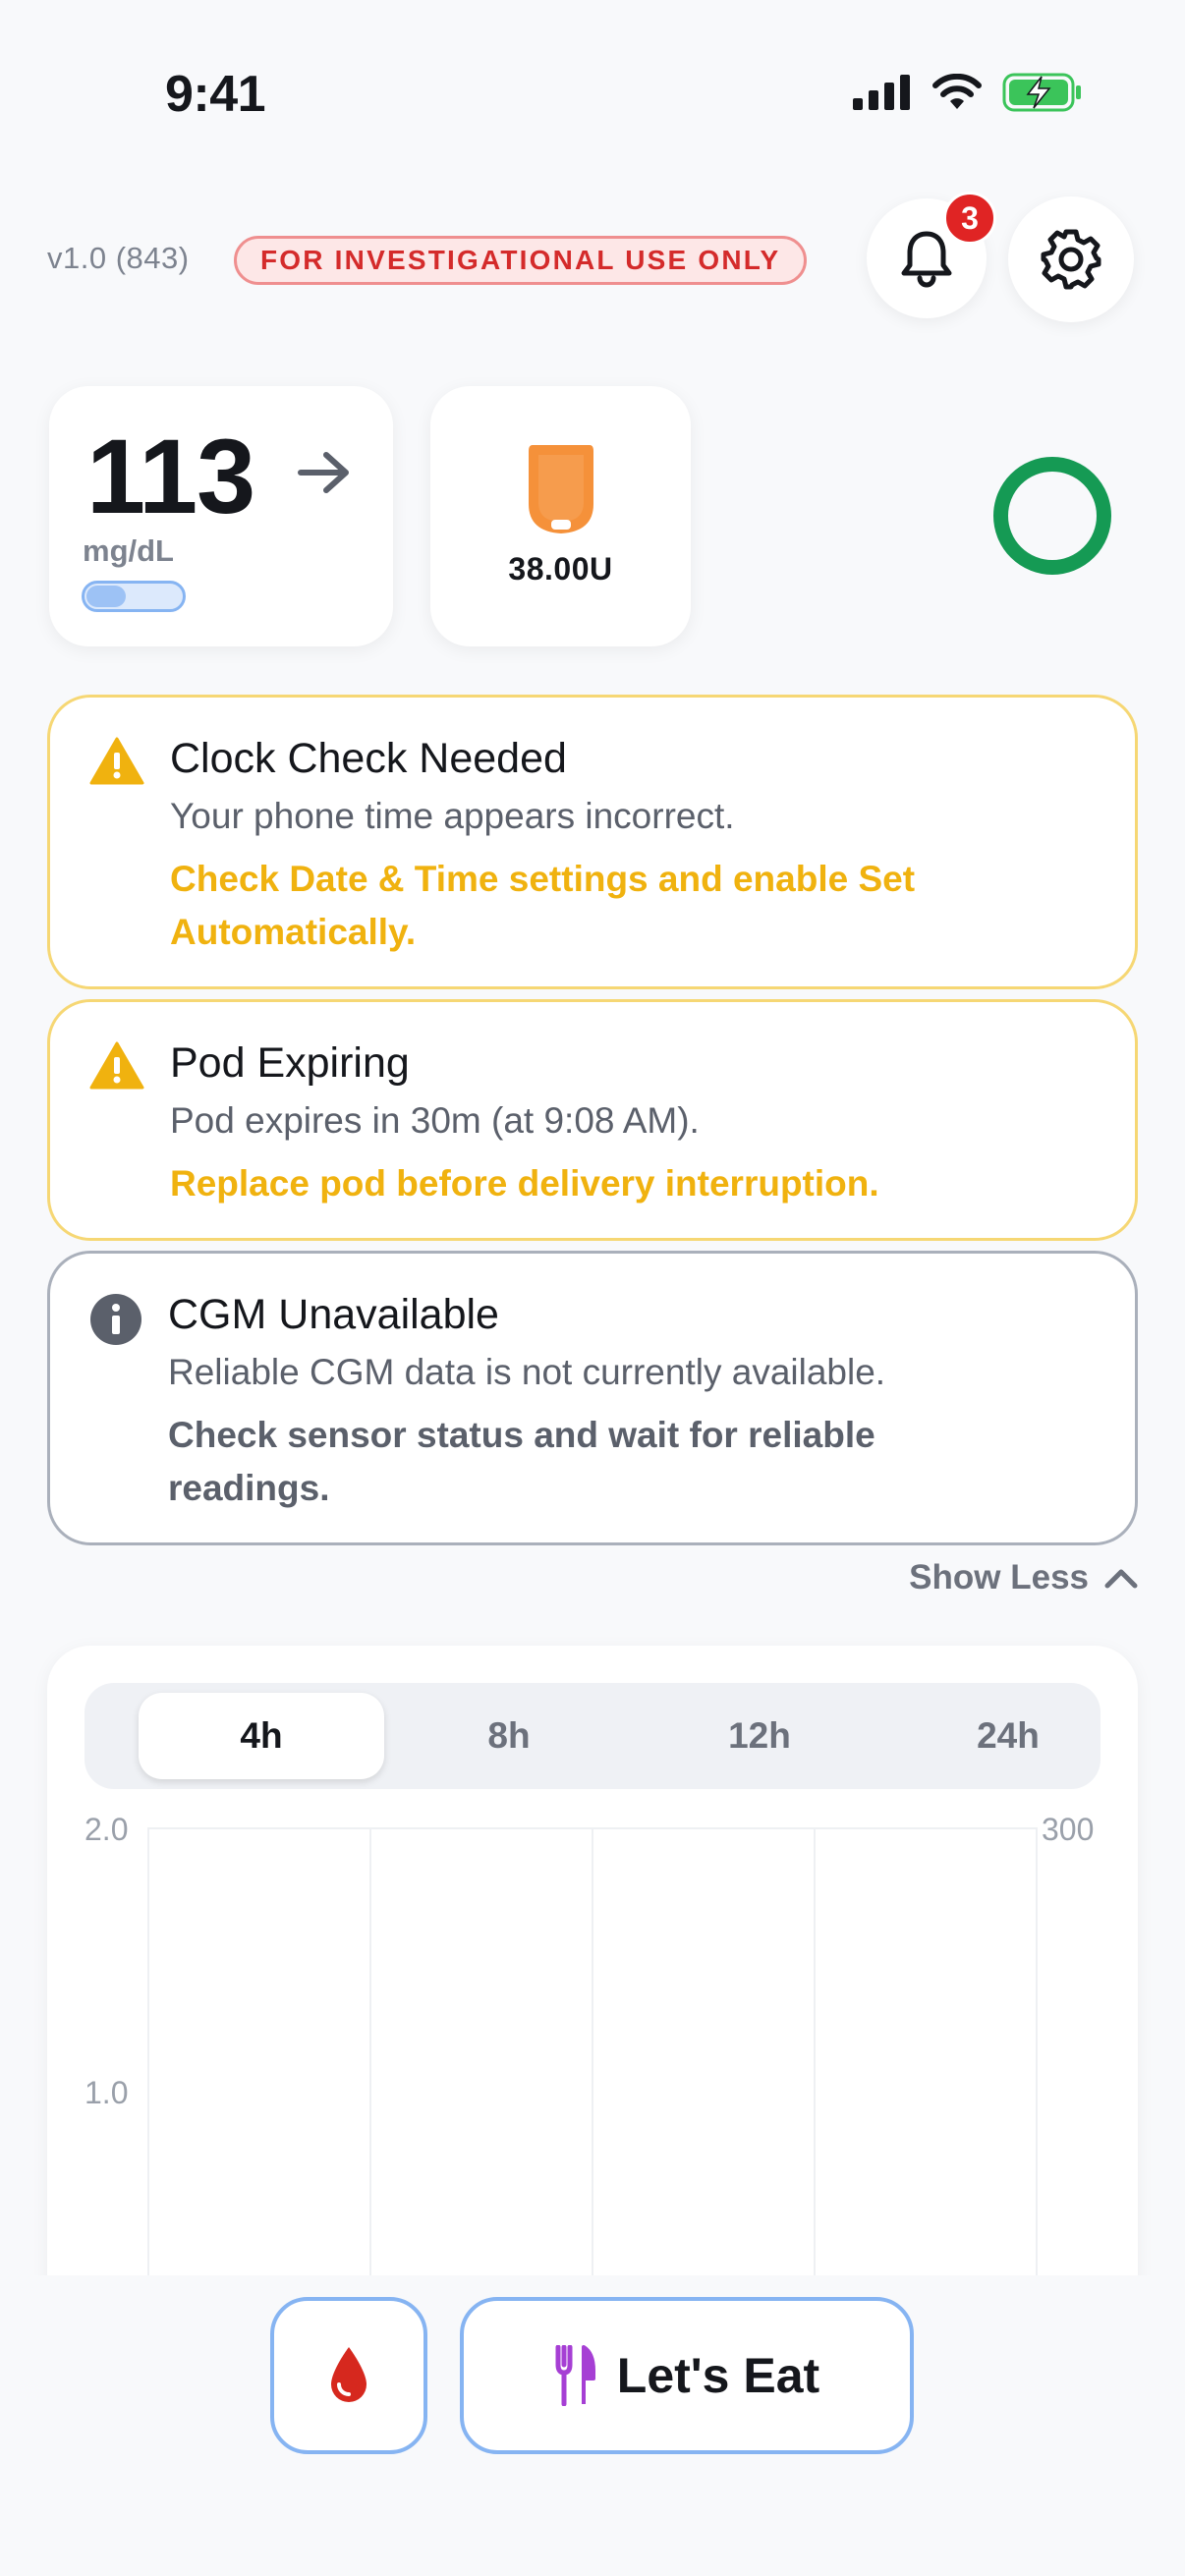  I want to click on bell-icon, so click(927, 259).